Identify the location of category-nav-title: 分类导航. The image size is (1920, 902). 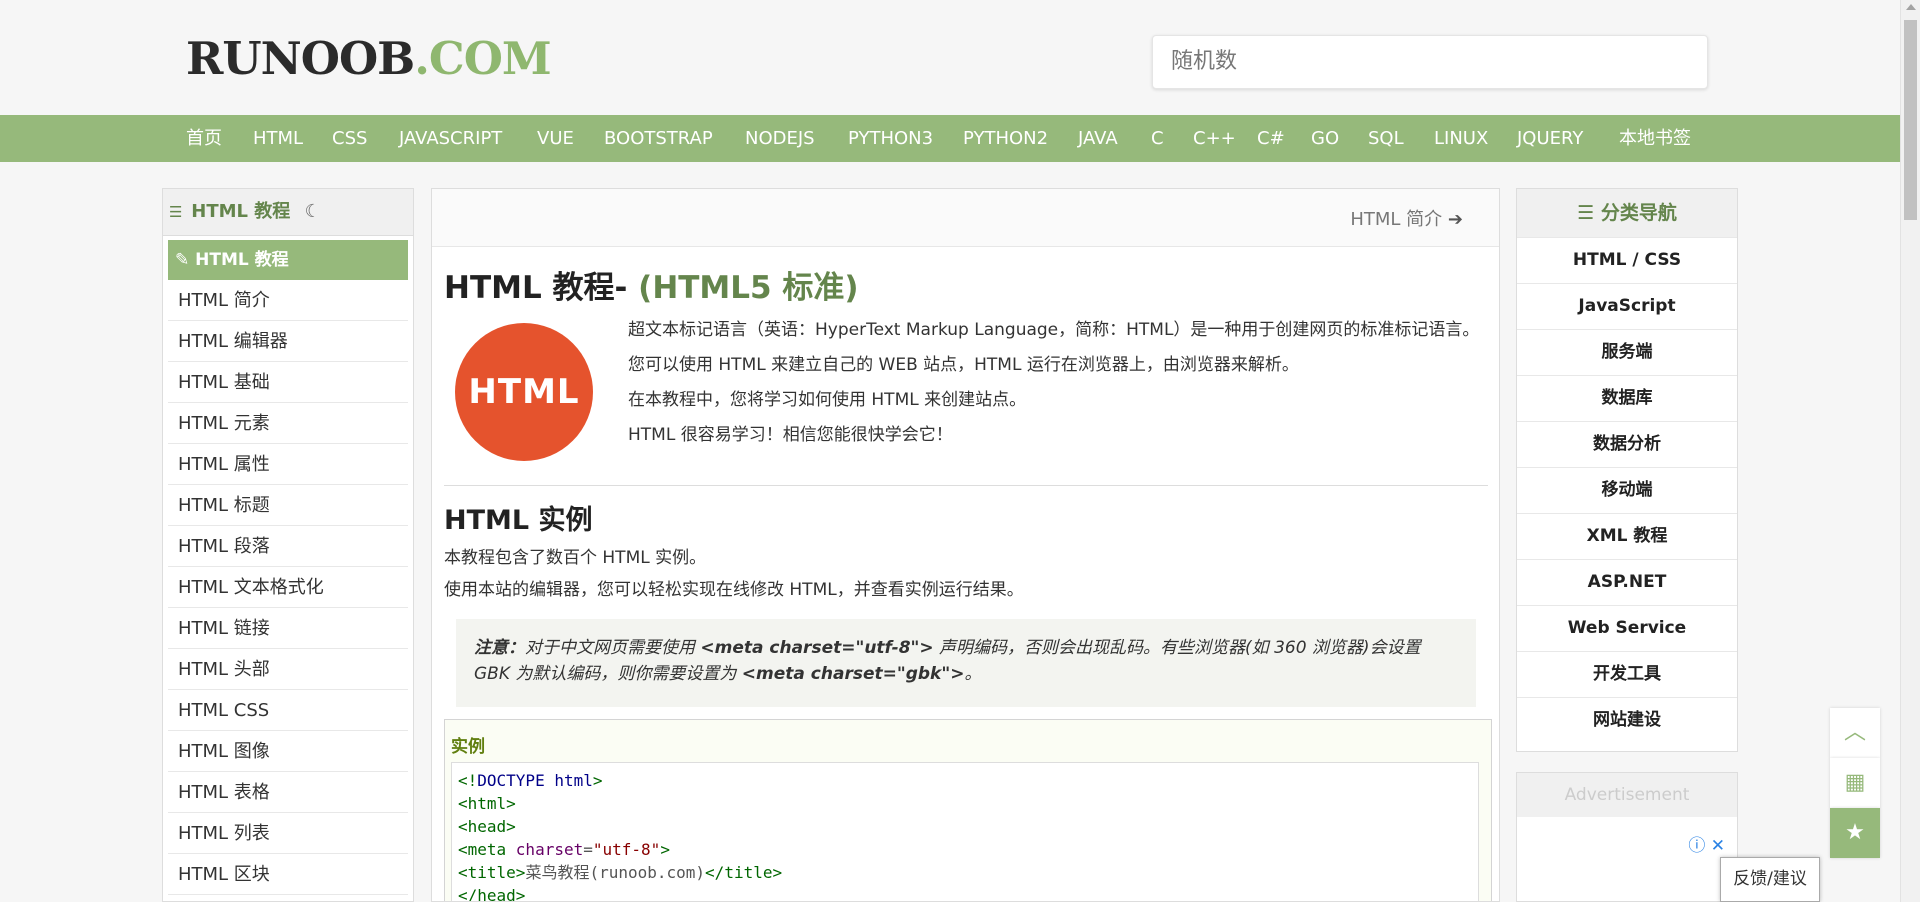
(1638, 213).